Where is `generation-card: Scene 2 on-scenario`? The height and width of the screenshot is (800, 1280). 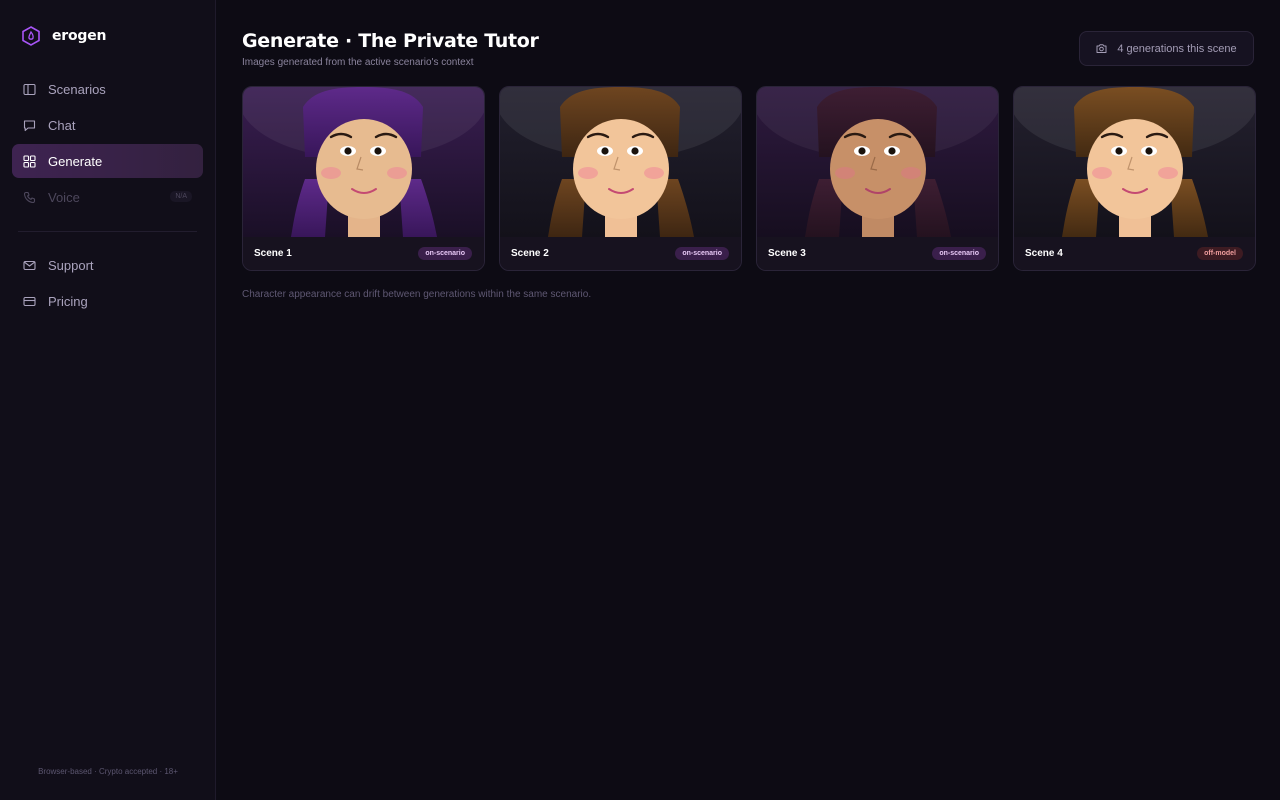 generation-card: Scene 2 on-scenario is located at coordinates (620, 178).